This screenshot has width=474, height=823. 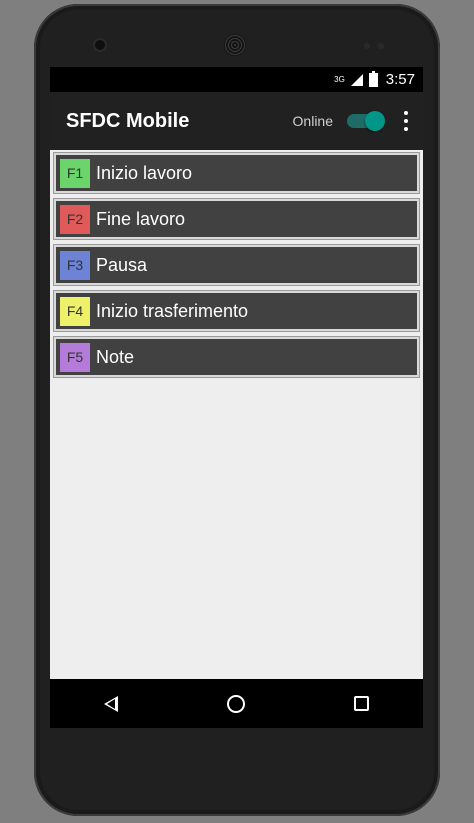 I want to click on light-sensor, so click(x=381, y=46).